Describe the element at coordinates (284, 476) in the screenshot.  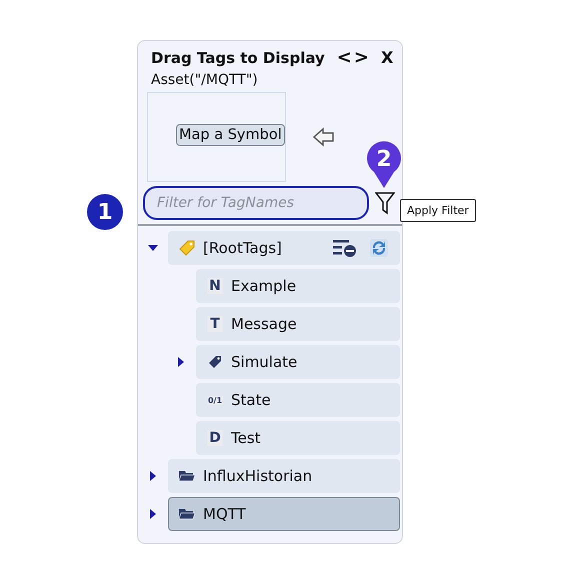
I see `tree-item: InfluxHistorian` at that location.